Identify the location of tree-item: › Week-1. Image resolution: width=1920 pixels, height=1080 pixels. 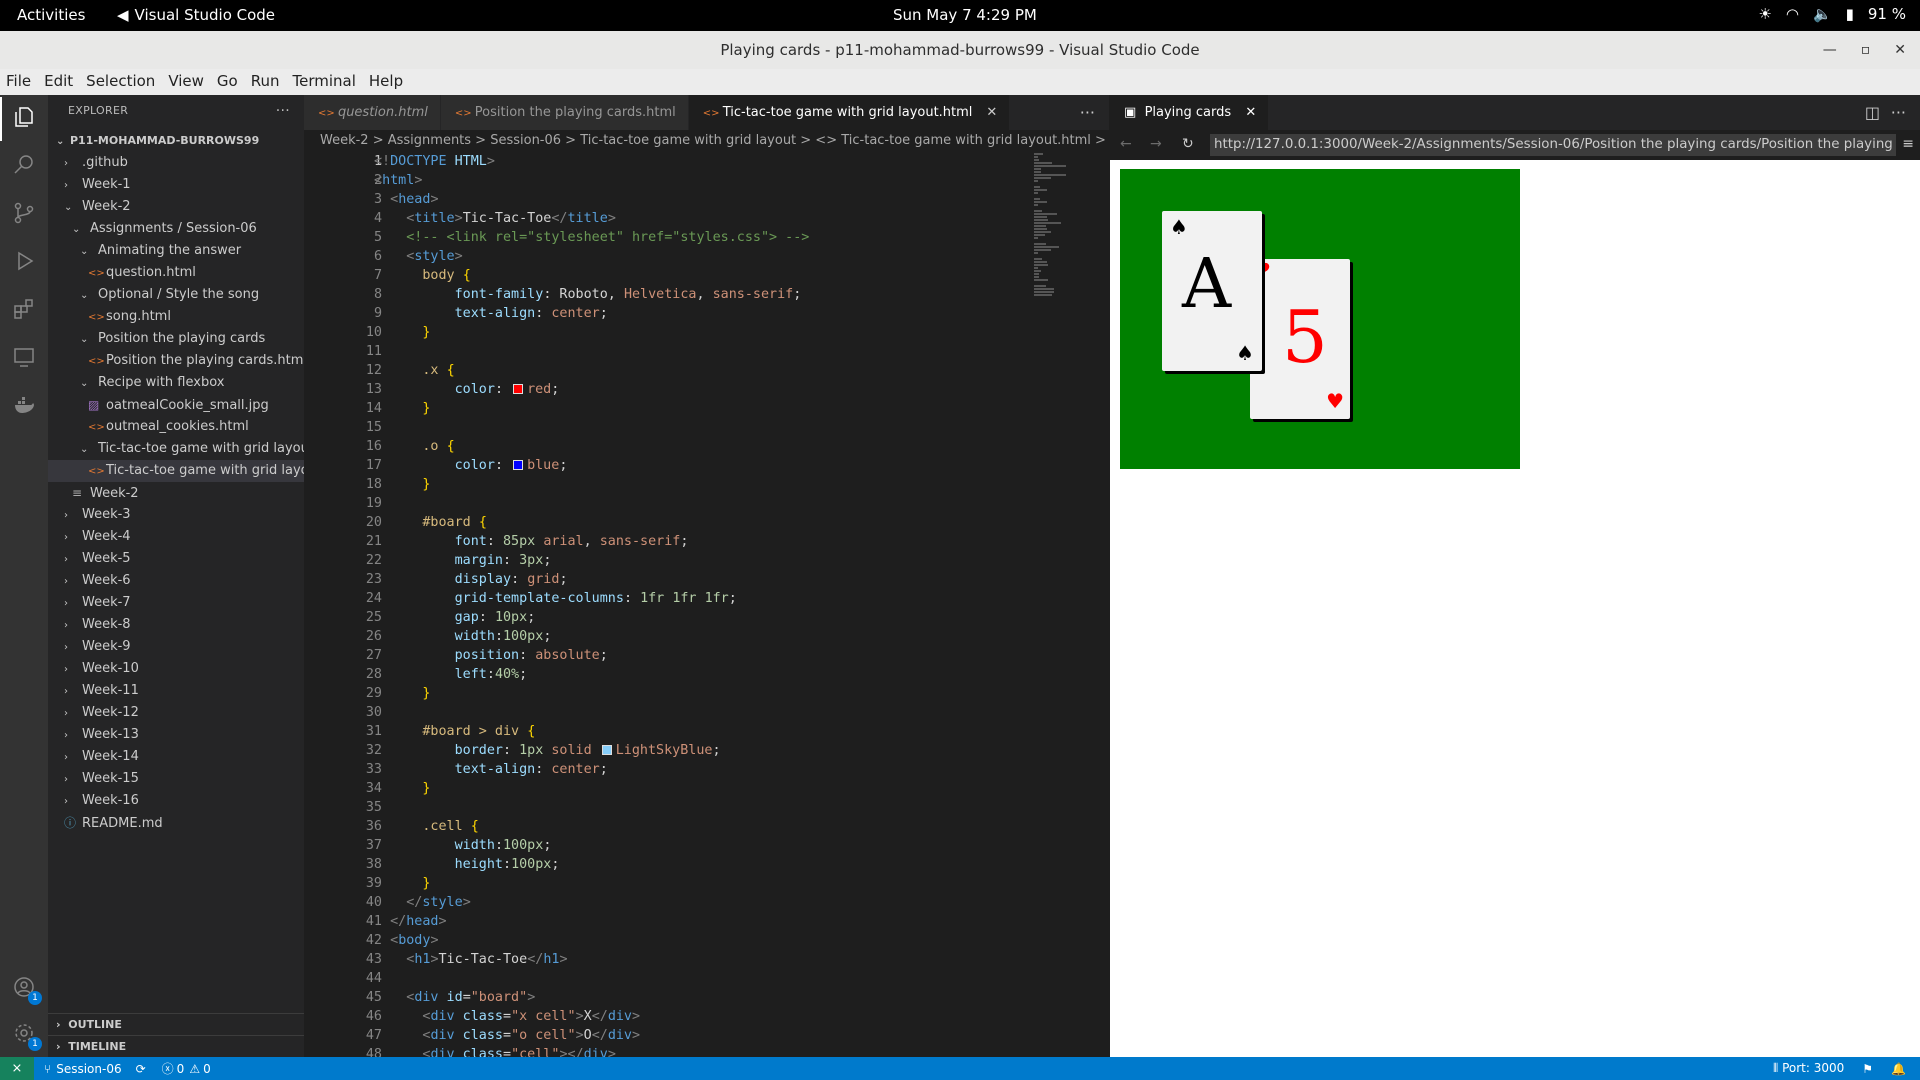
(176, 185).